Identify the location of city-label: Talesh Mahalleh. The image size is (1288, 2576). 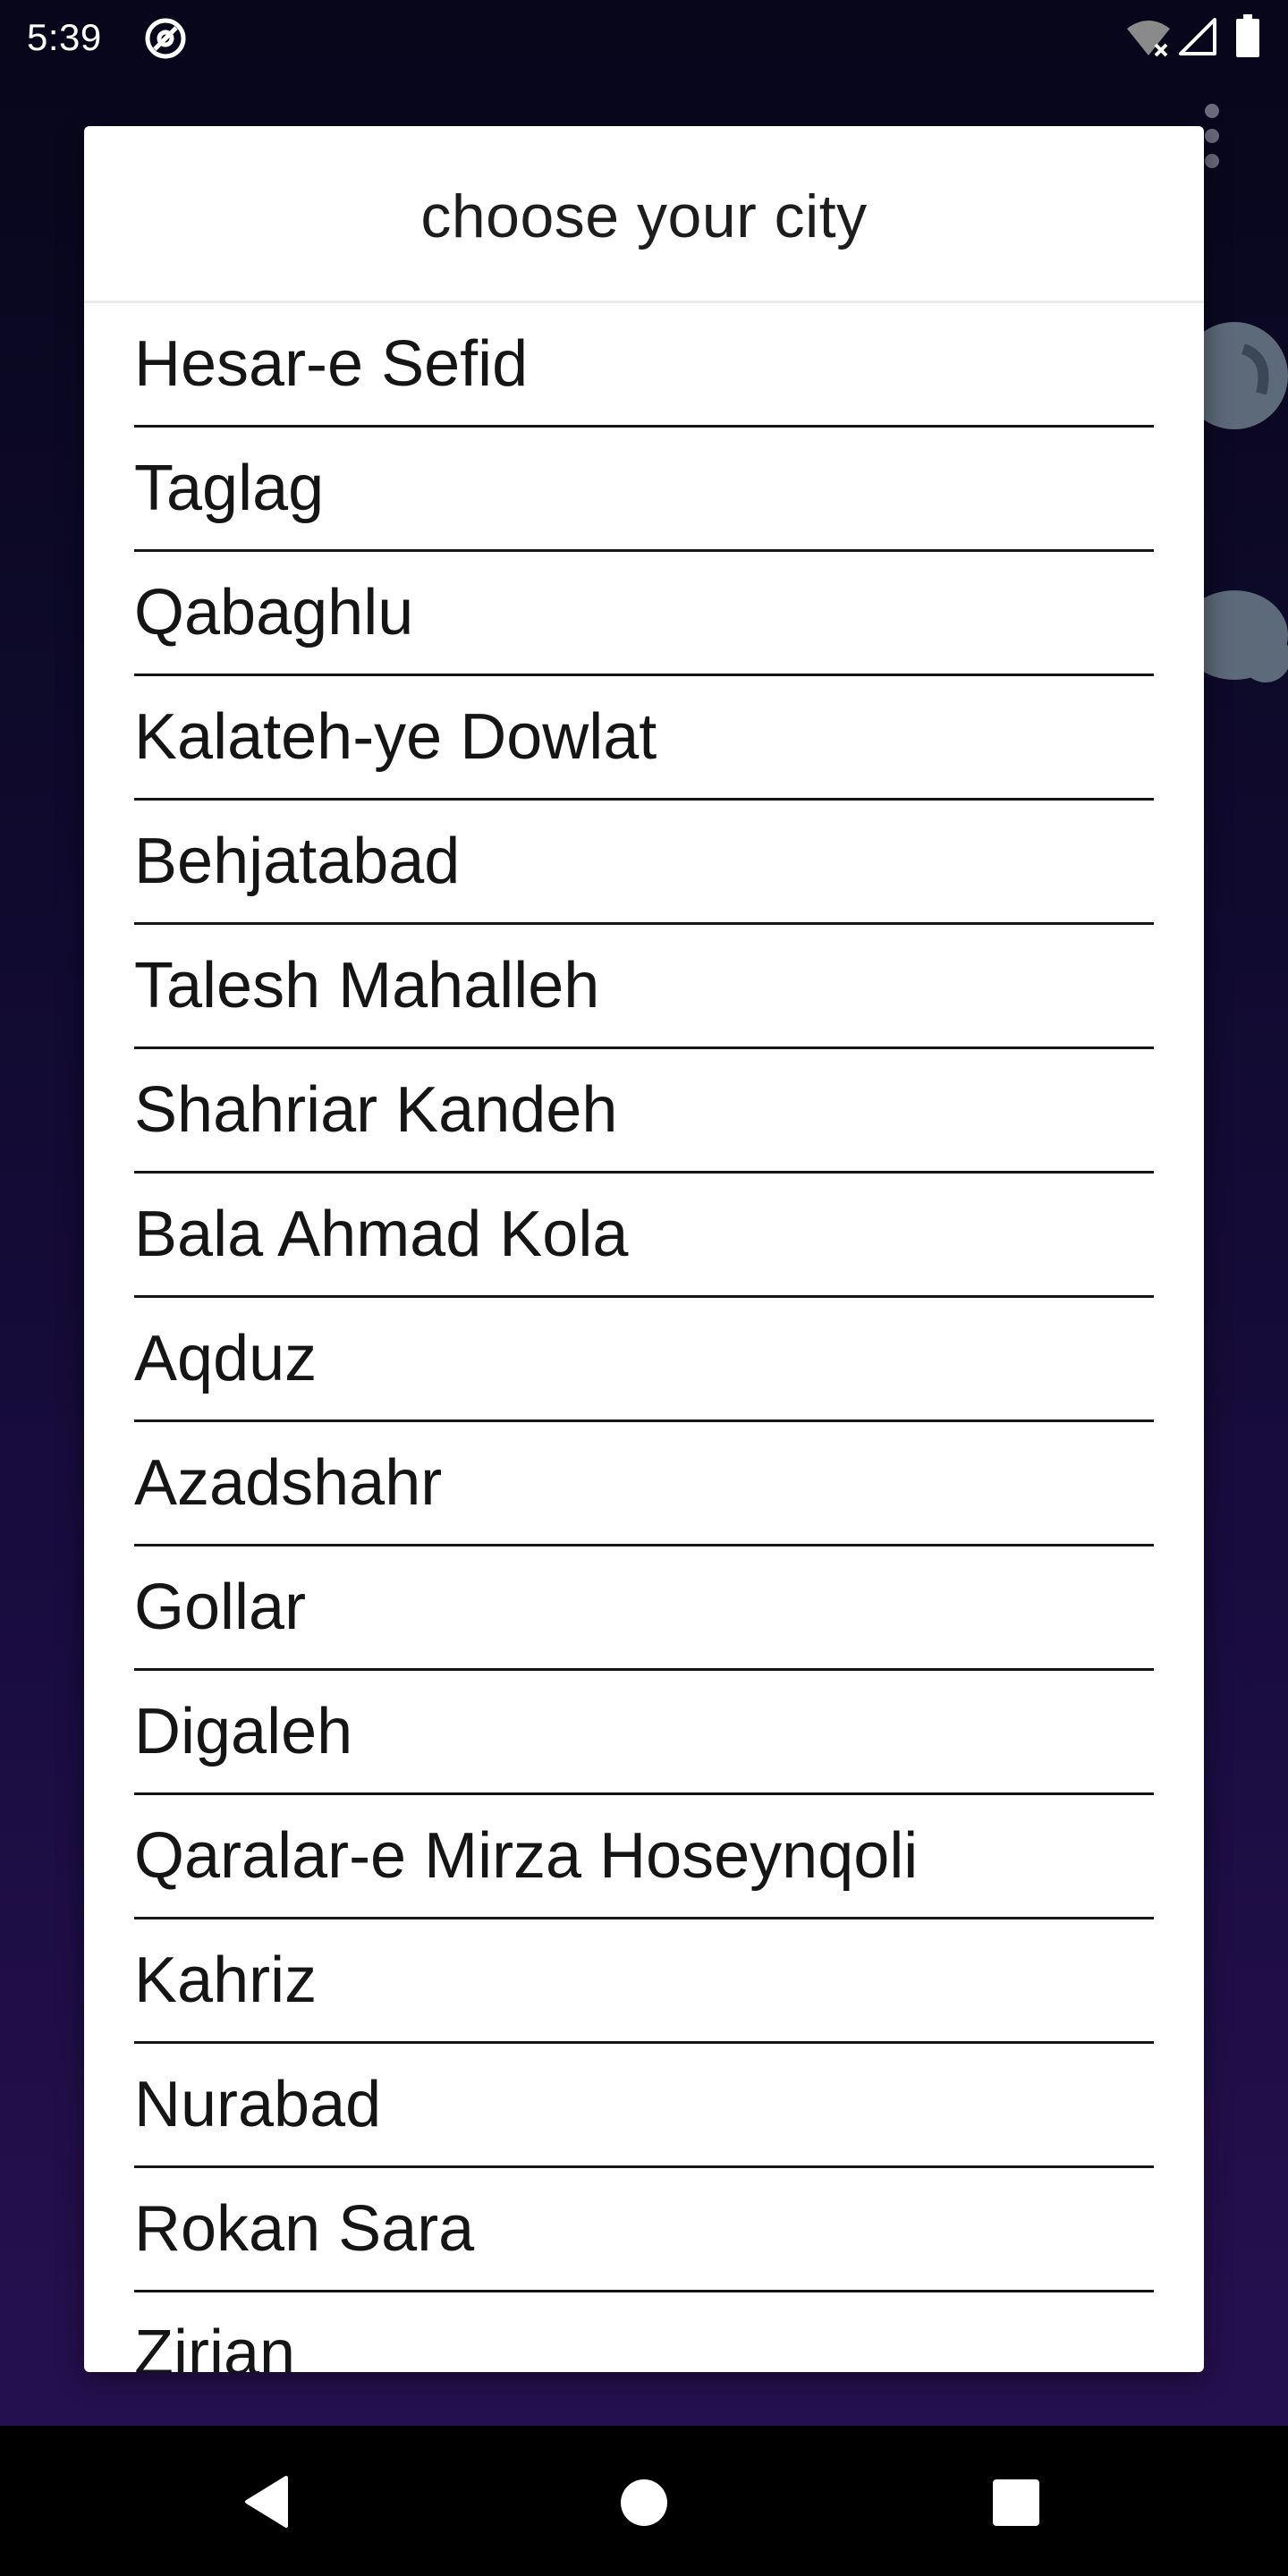
(367, 985).